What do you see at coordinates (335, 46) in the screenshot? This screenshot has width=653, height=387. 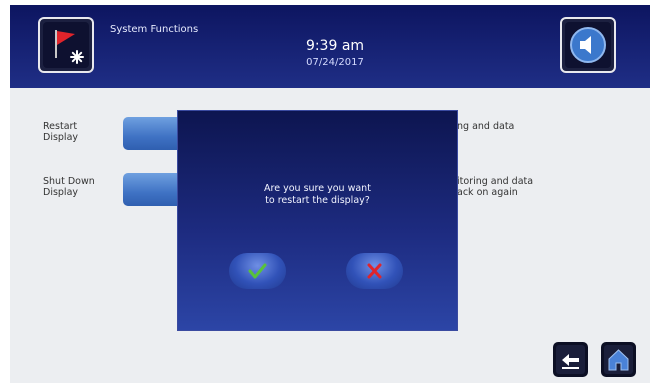 I see `clock-time: 9:39 am` at bounding box center [335, 46].